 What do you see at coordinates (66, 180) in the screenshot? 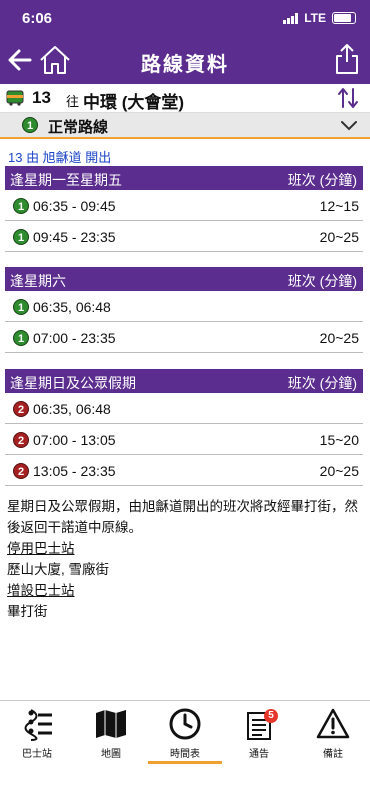
I see `section-title: 逢星期一至星期五` at bounding box center [66, 180].